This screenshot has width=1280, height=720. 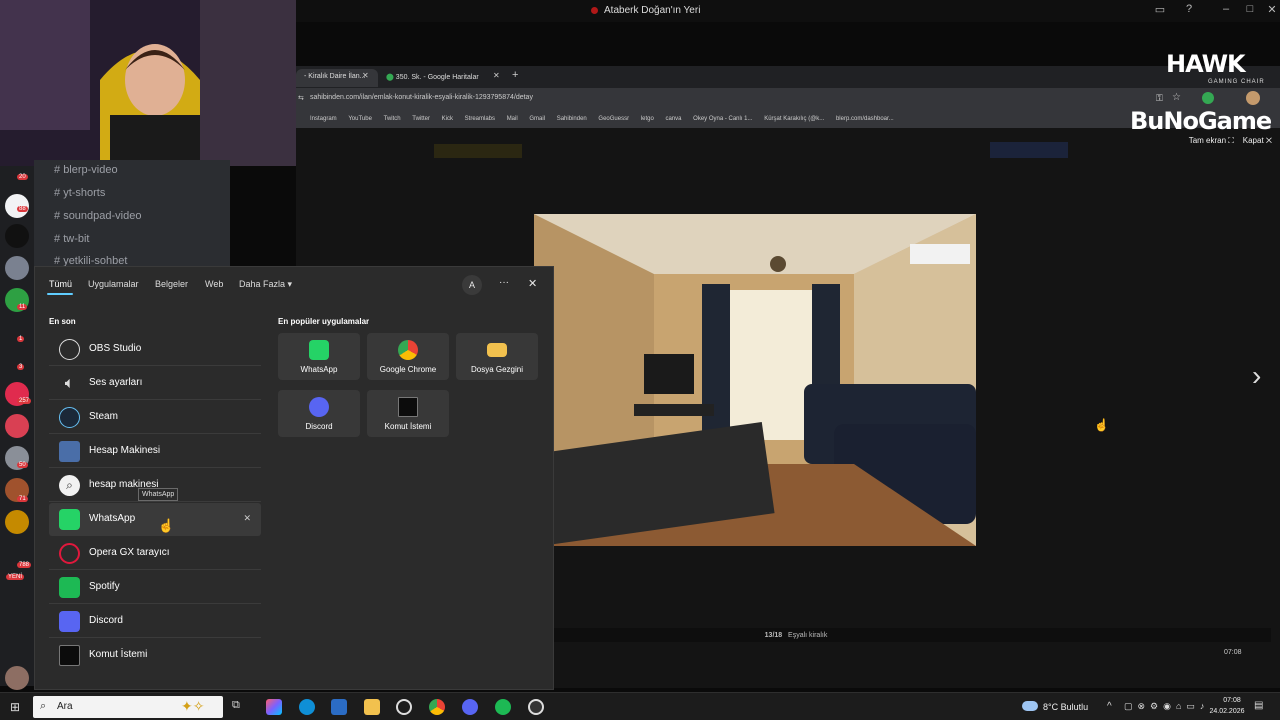 What do you see at coordinates (1257, 140) in the screenshot?
I see `viewer-close-button: Kapat ✕` at bounding box center [1257, 140].